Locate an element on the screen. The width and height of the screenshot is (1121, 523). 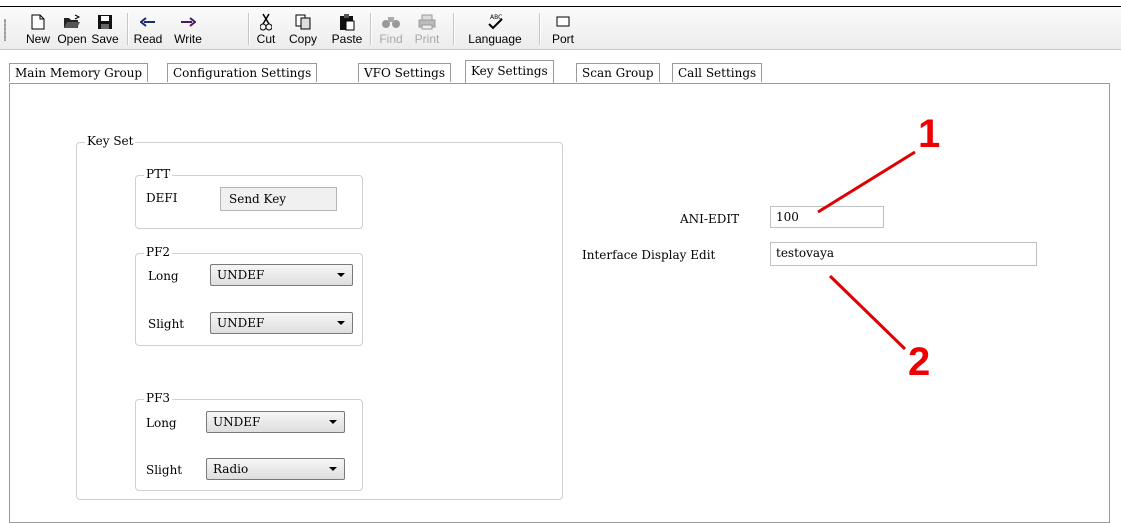
tab-key-settings: Key Settings is located at coordinates (509, 71).